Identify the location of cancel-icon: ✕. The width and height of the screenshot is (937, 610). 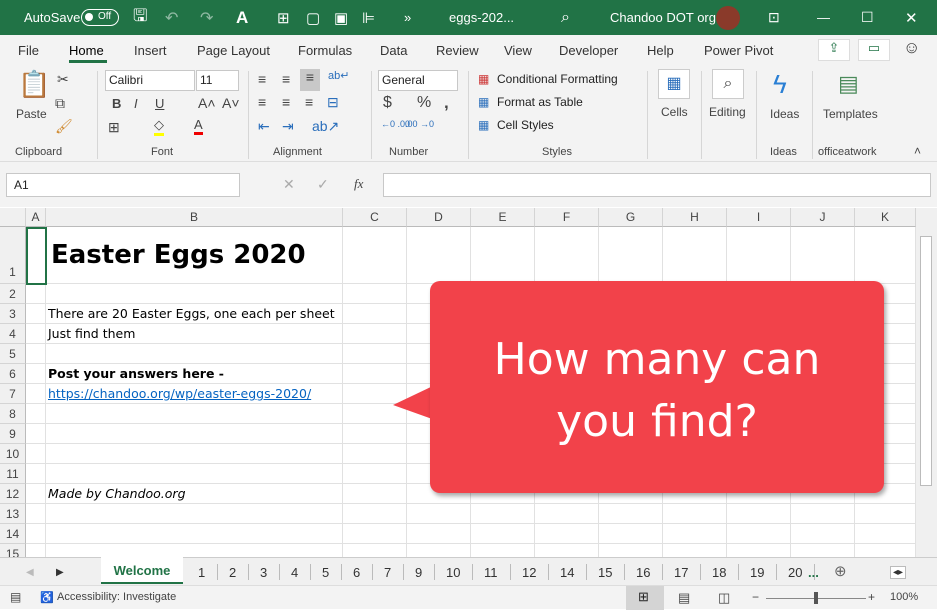
(289, 184).